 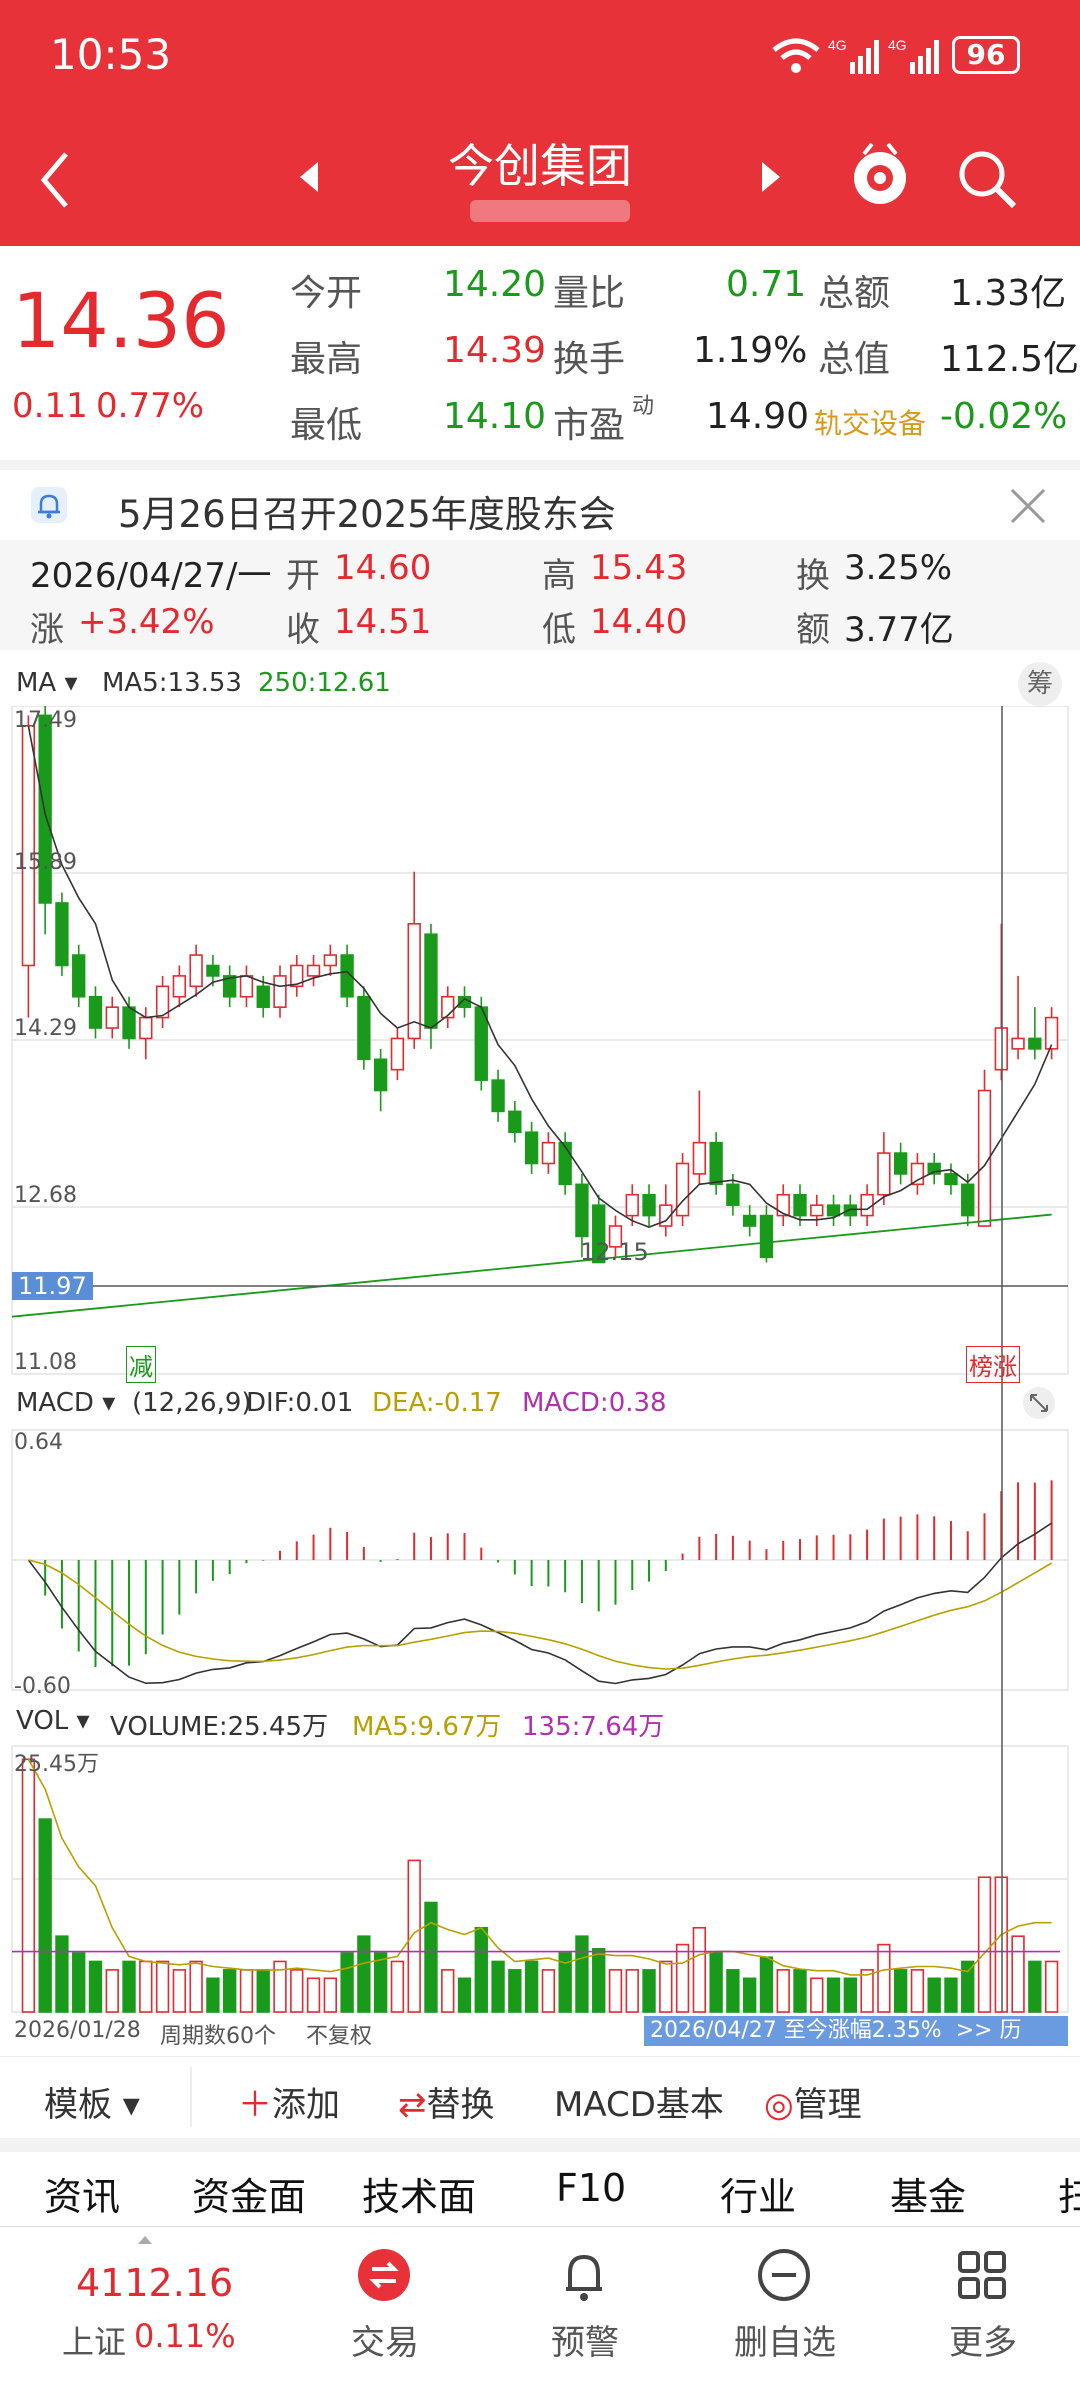 What do you see at coordinates (339, 2034) in the screenshot?
I see `adjust-mode: 不复权` at bounding box center [339, 2034].